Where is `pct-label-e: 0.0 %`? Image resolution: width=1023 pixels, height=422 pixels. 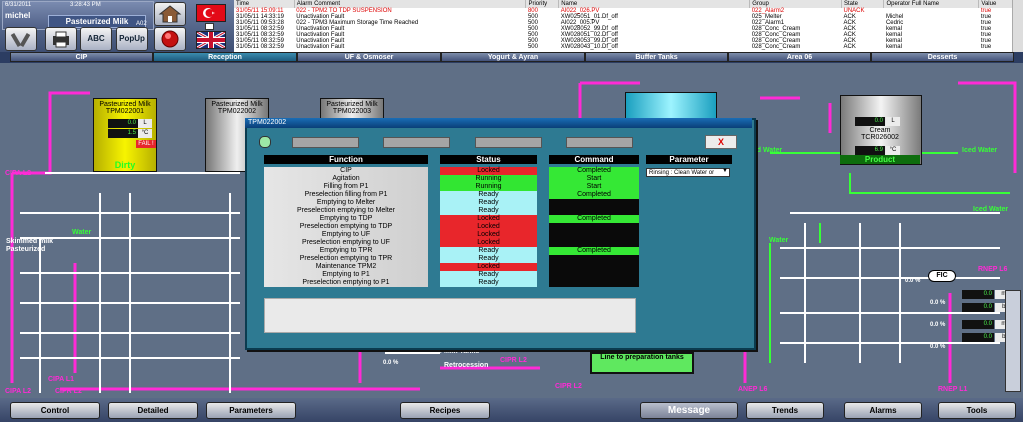
pct-label-e: 0.0 % is located at coordinates (938, 347).